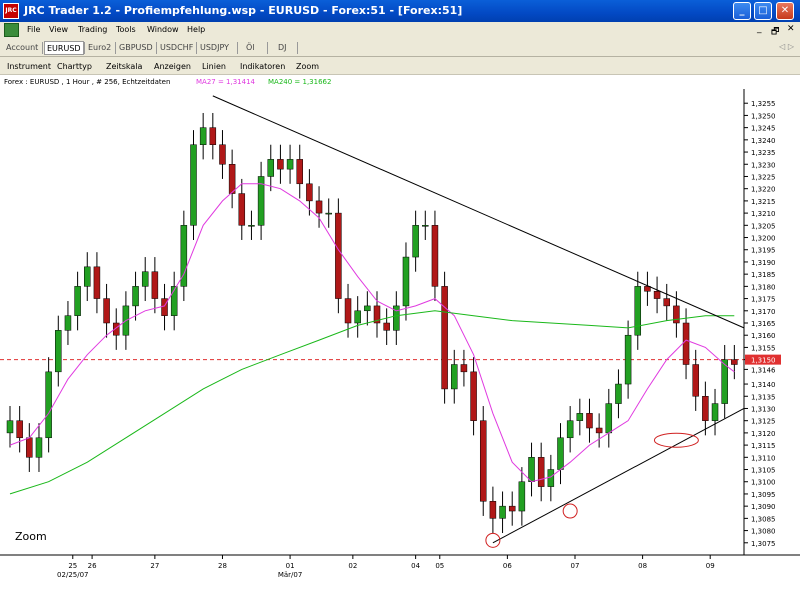 The image size is (800, 600). I want to click on y-tick-label: 1,3146, so click(763, 370).